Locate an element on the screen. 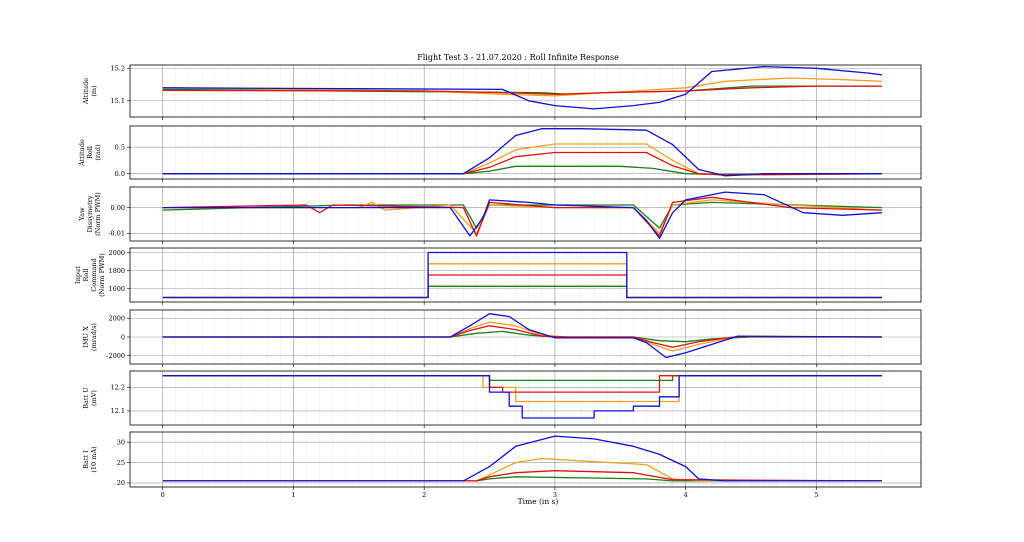 The image size is (1024, 542). x-tick-label: 1 is located at coordinates (293, 495).